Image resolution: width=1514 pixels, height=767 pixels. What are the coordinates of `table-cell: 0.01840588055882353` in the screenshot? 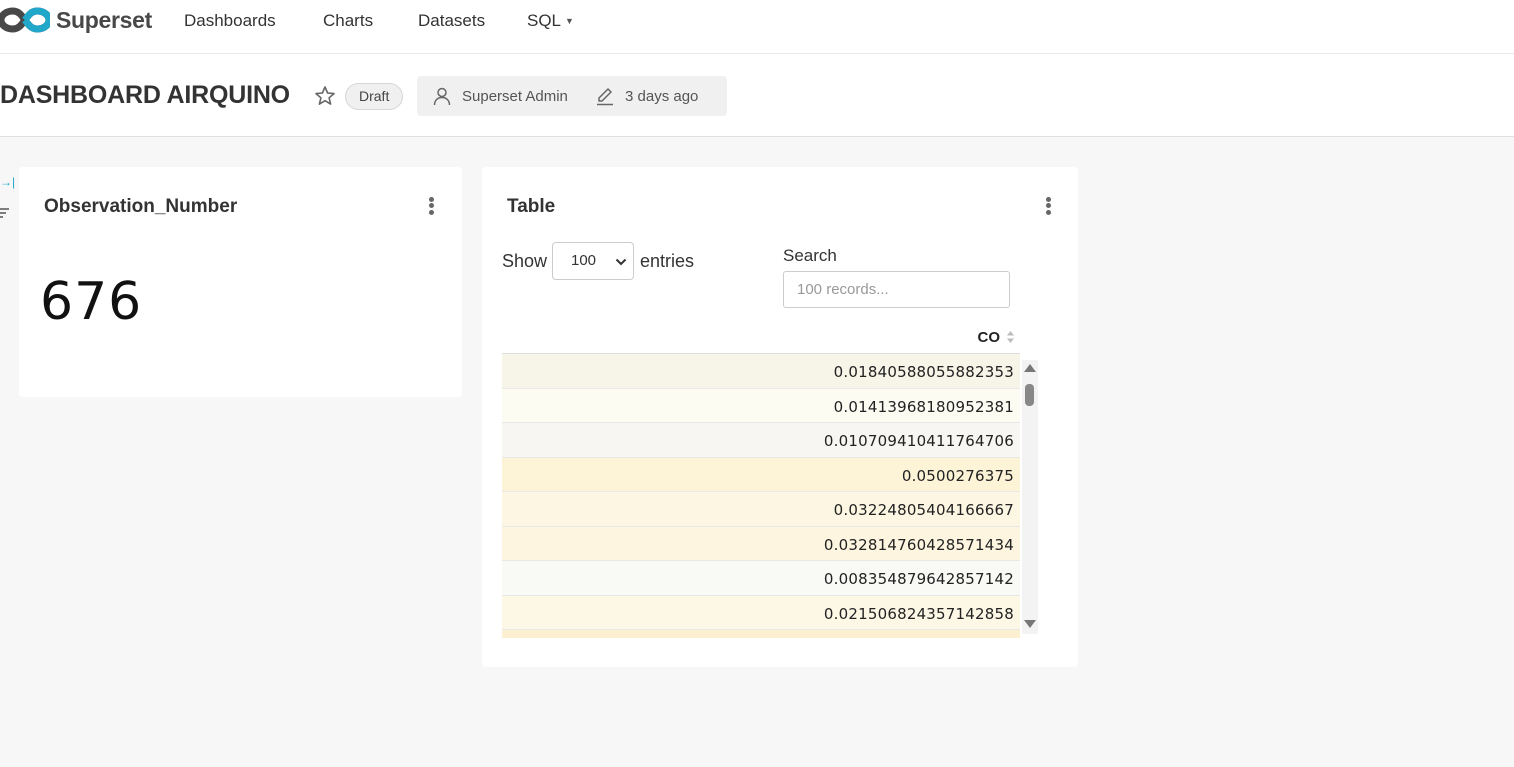 It's located at (923, 372).